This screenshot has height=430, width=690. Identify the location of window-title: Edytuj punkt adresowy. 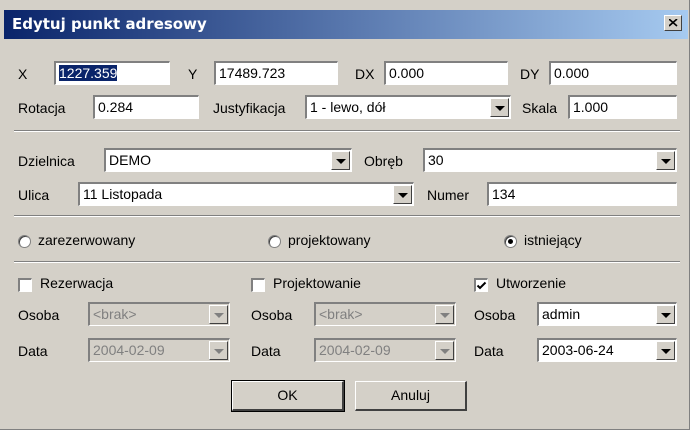
(109, 24).